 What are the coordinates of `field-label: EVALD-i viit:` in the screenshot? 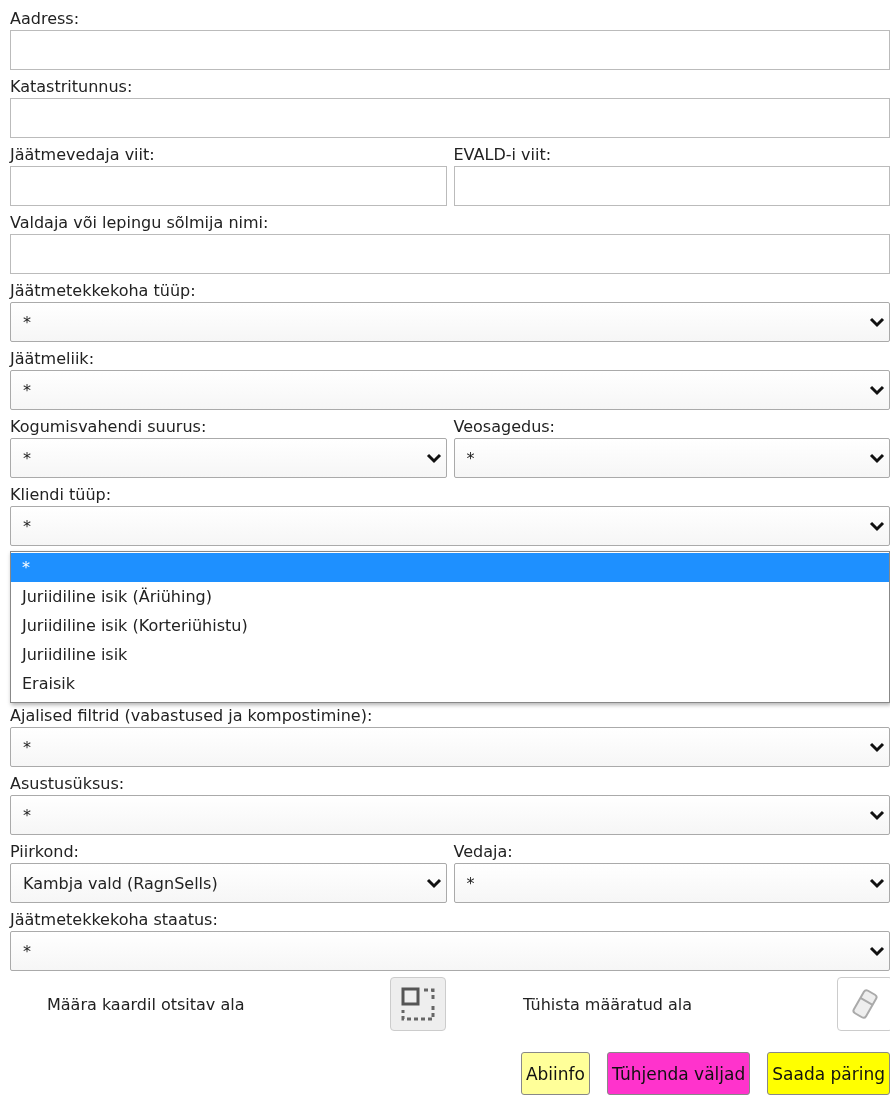 It's located at (503, 155).